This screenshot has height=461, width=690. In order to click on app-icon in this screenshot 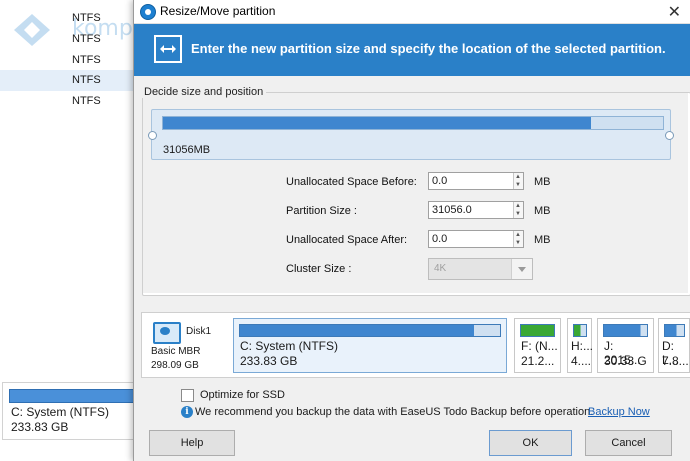, I will do `click(148, 12)`.